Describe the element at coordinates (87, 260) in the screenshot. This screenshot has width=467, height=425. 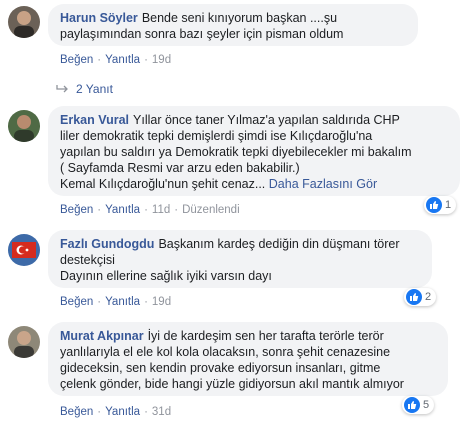
I see `comment-text: destekçisi` at that location.